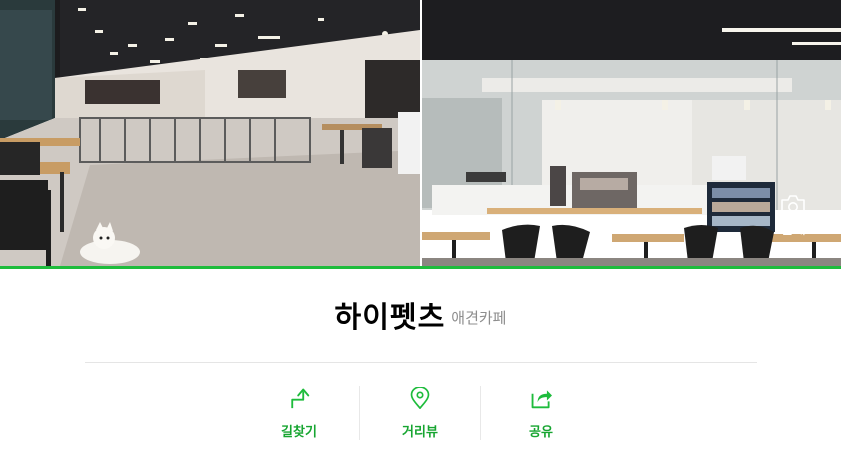  Describe the element at coordinates (299, 413) in the screenshot. I see `directions-button: 길찾기` at that location.